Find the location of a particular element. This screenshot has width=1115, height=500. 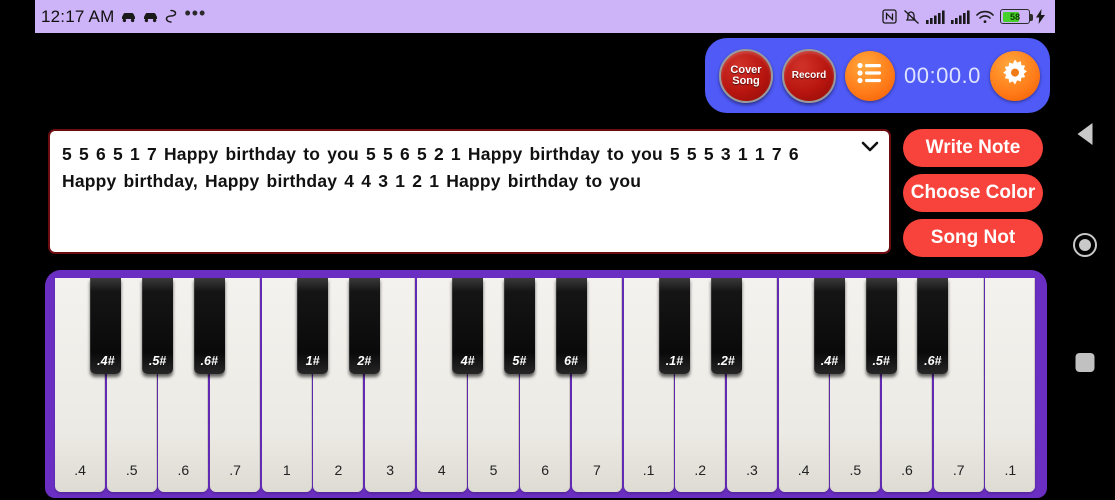

write-note-button: Write Note is located at coordinates (973, 148).